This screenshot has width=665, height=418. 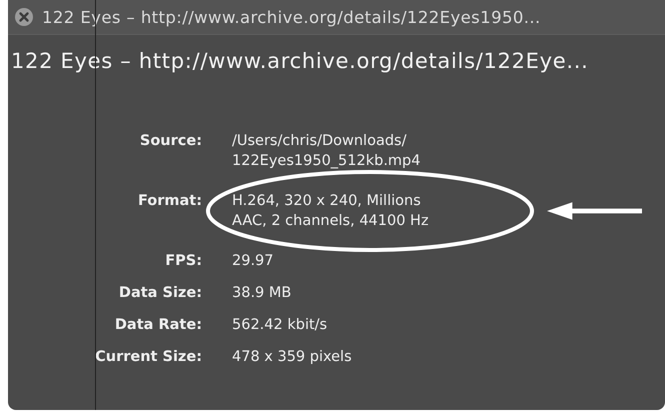 I want to click on info-label: Format:, so click(x=169, y=201).